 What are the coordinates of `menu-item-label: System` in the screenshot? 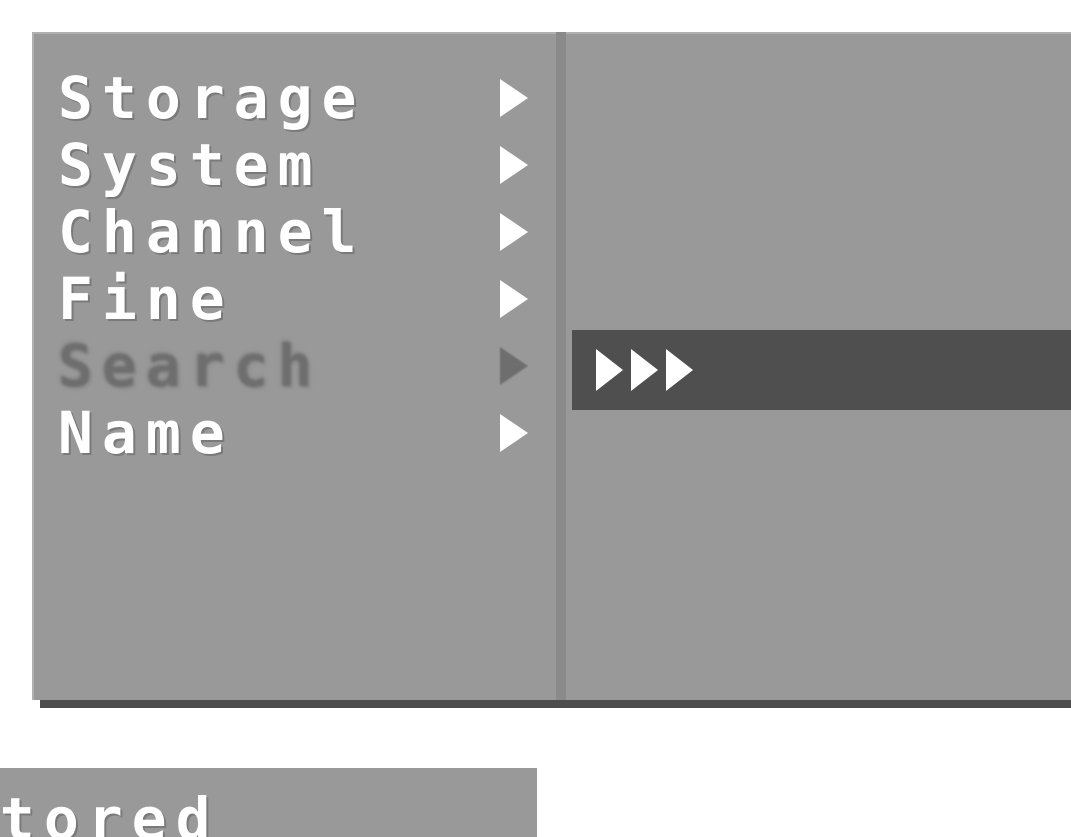 It's located at (190, 164).